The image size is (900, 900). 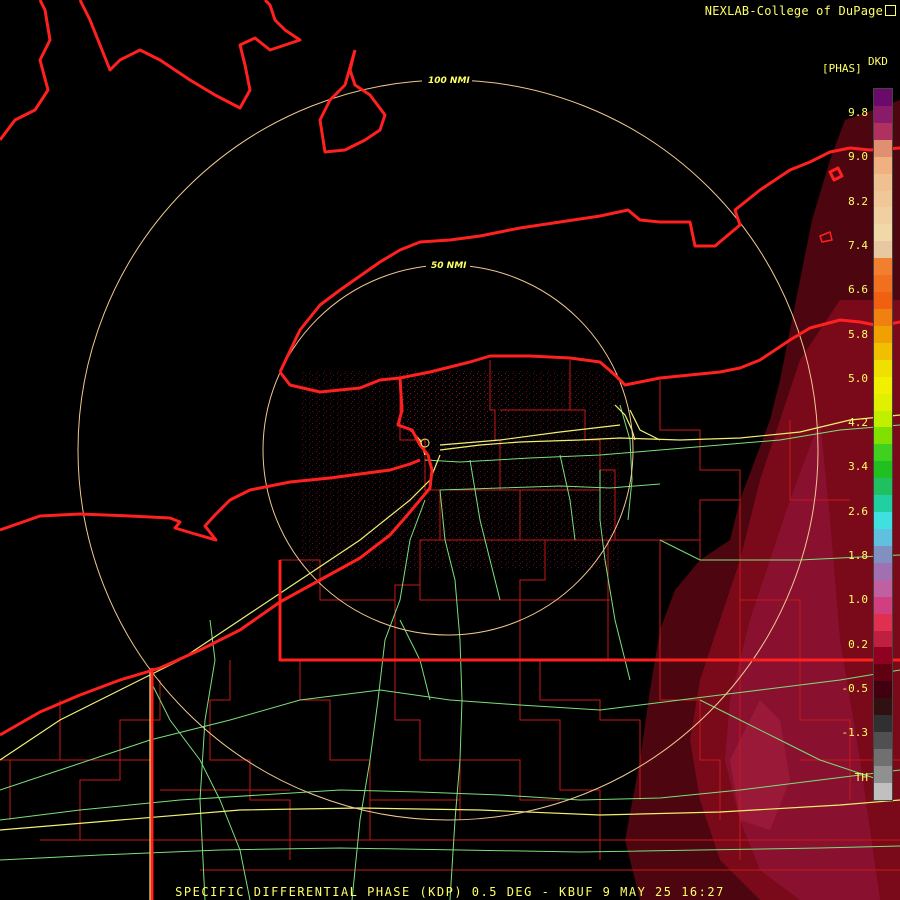 I want to click on legend-unit: [PHAS], so click(x=842, y=68).